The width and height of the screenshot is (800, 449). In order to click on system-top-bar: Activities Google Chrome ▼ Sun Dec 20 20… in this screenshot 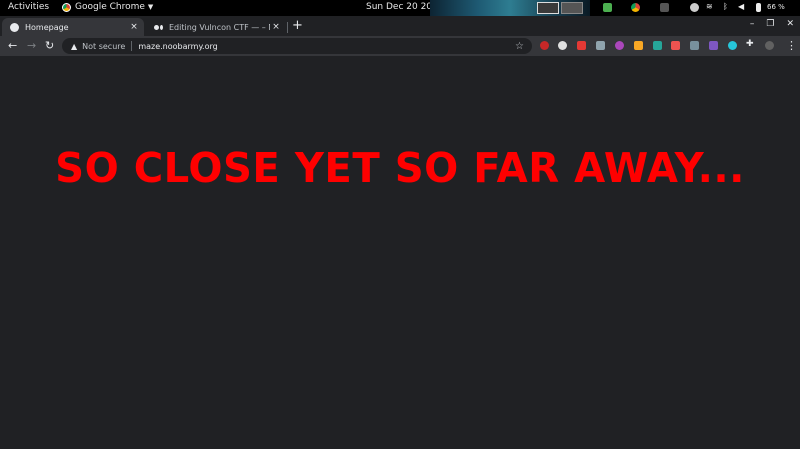, I will do `click(400, 8)`.